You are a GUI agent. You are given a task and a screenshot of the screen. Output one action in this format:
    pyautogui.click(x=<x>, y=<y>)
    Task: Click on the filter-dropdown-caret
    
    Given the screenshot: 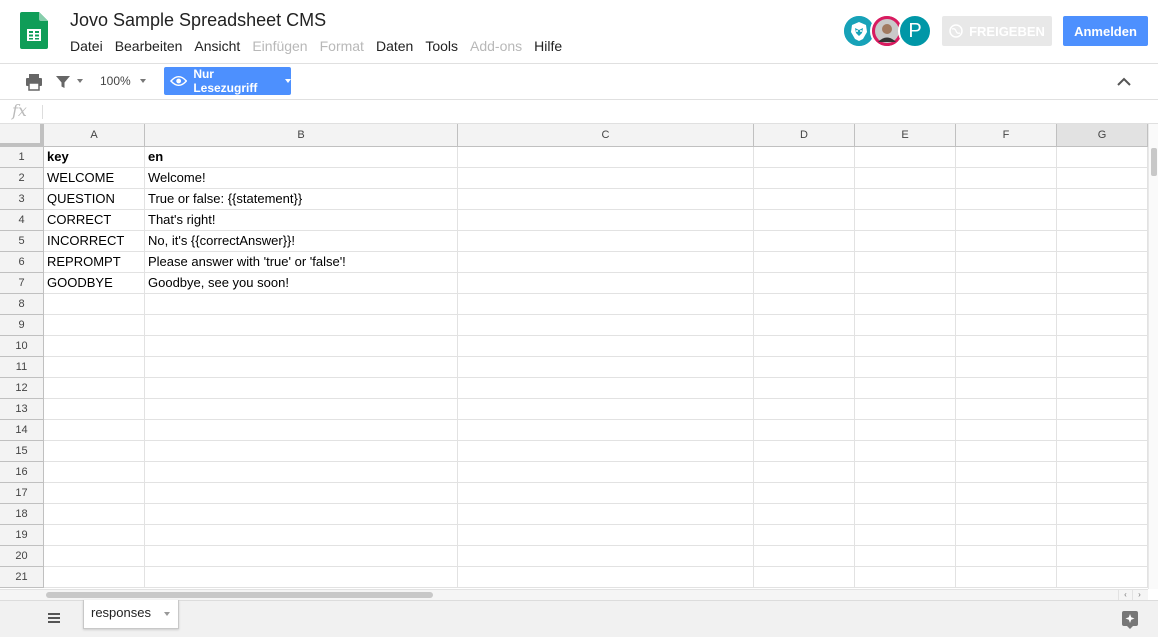 What is the action you would take?
    pyautogui.click(x=80, y=81)
    